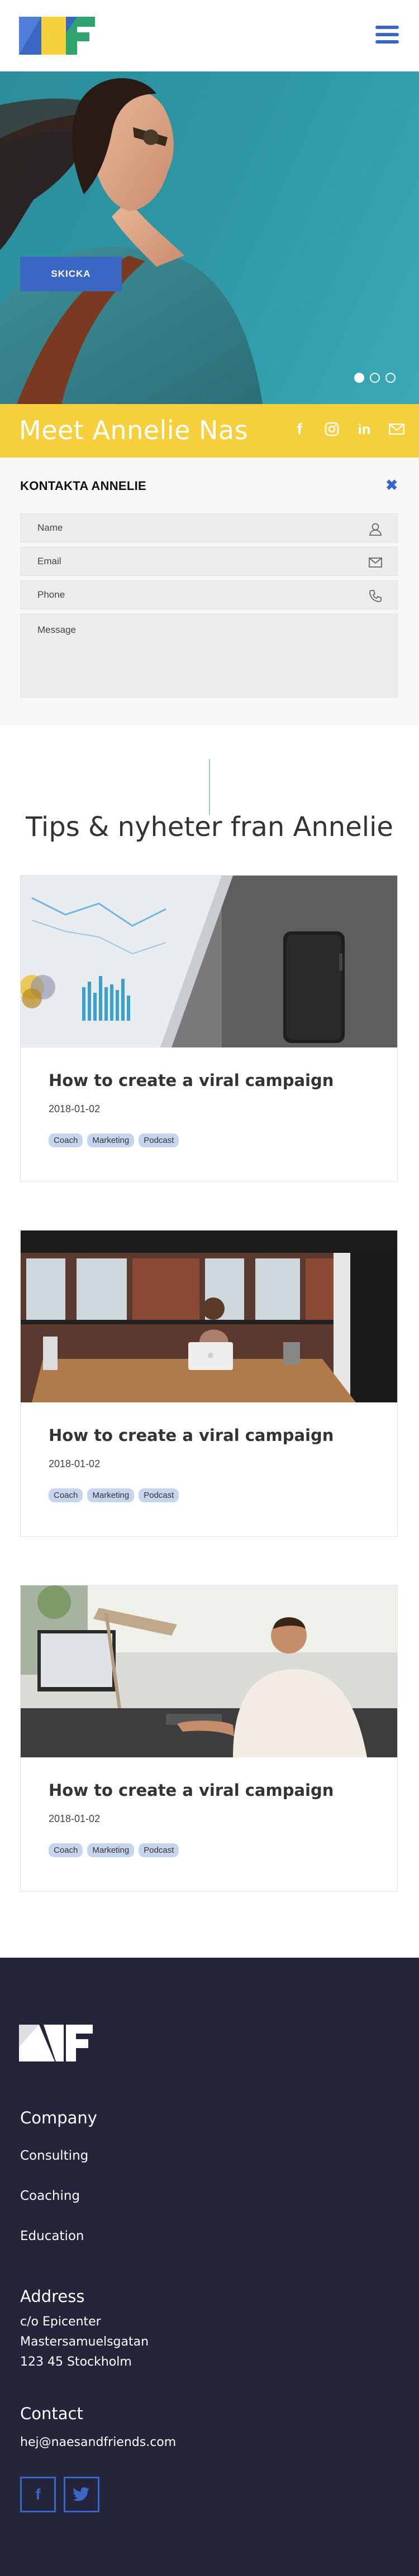 This screenshot has width=419, height=2576. Describe the element at coordinates (53, 2296) in the screenshot. I see `address-heading: Address` at that location.